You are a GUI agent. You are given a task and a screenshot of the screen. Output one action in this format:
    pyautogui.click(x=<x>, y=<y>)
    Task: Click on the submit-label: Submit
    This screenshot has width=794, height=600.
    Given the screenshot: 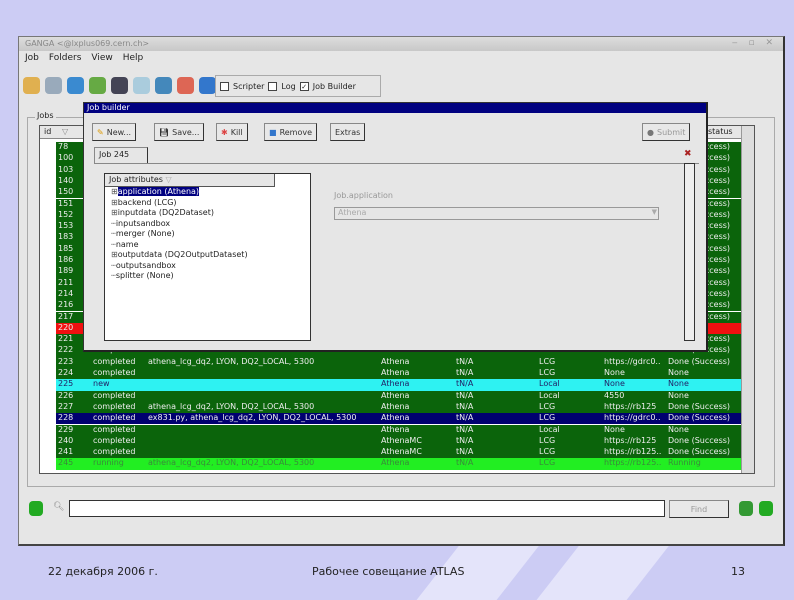 What is the action you would take?
    pyautogui.click(x=671, y=132)
    